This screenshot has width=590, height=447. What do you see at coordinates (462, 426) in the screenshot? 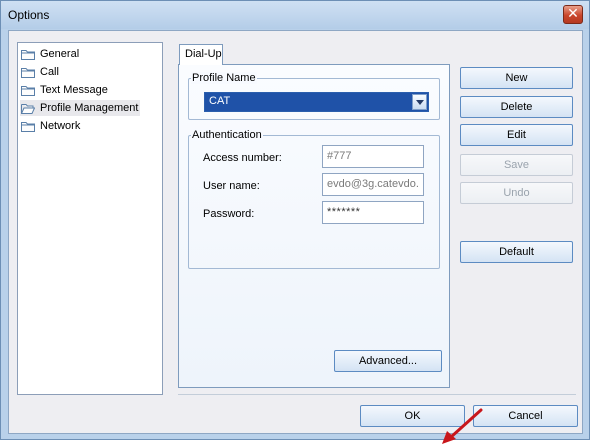
I see `red-arrow-icon` at bounding box center [462, 426].